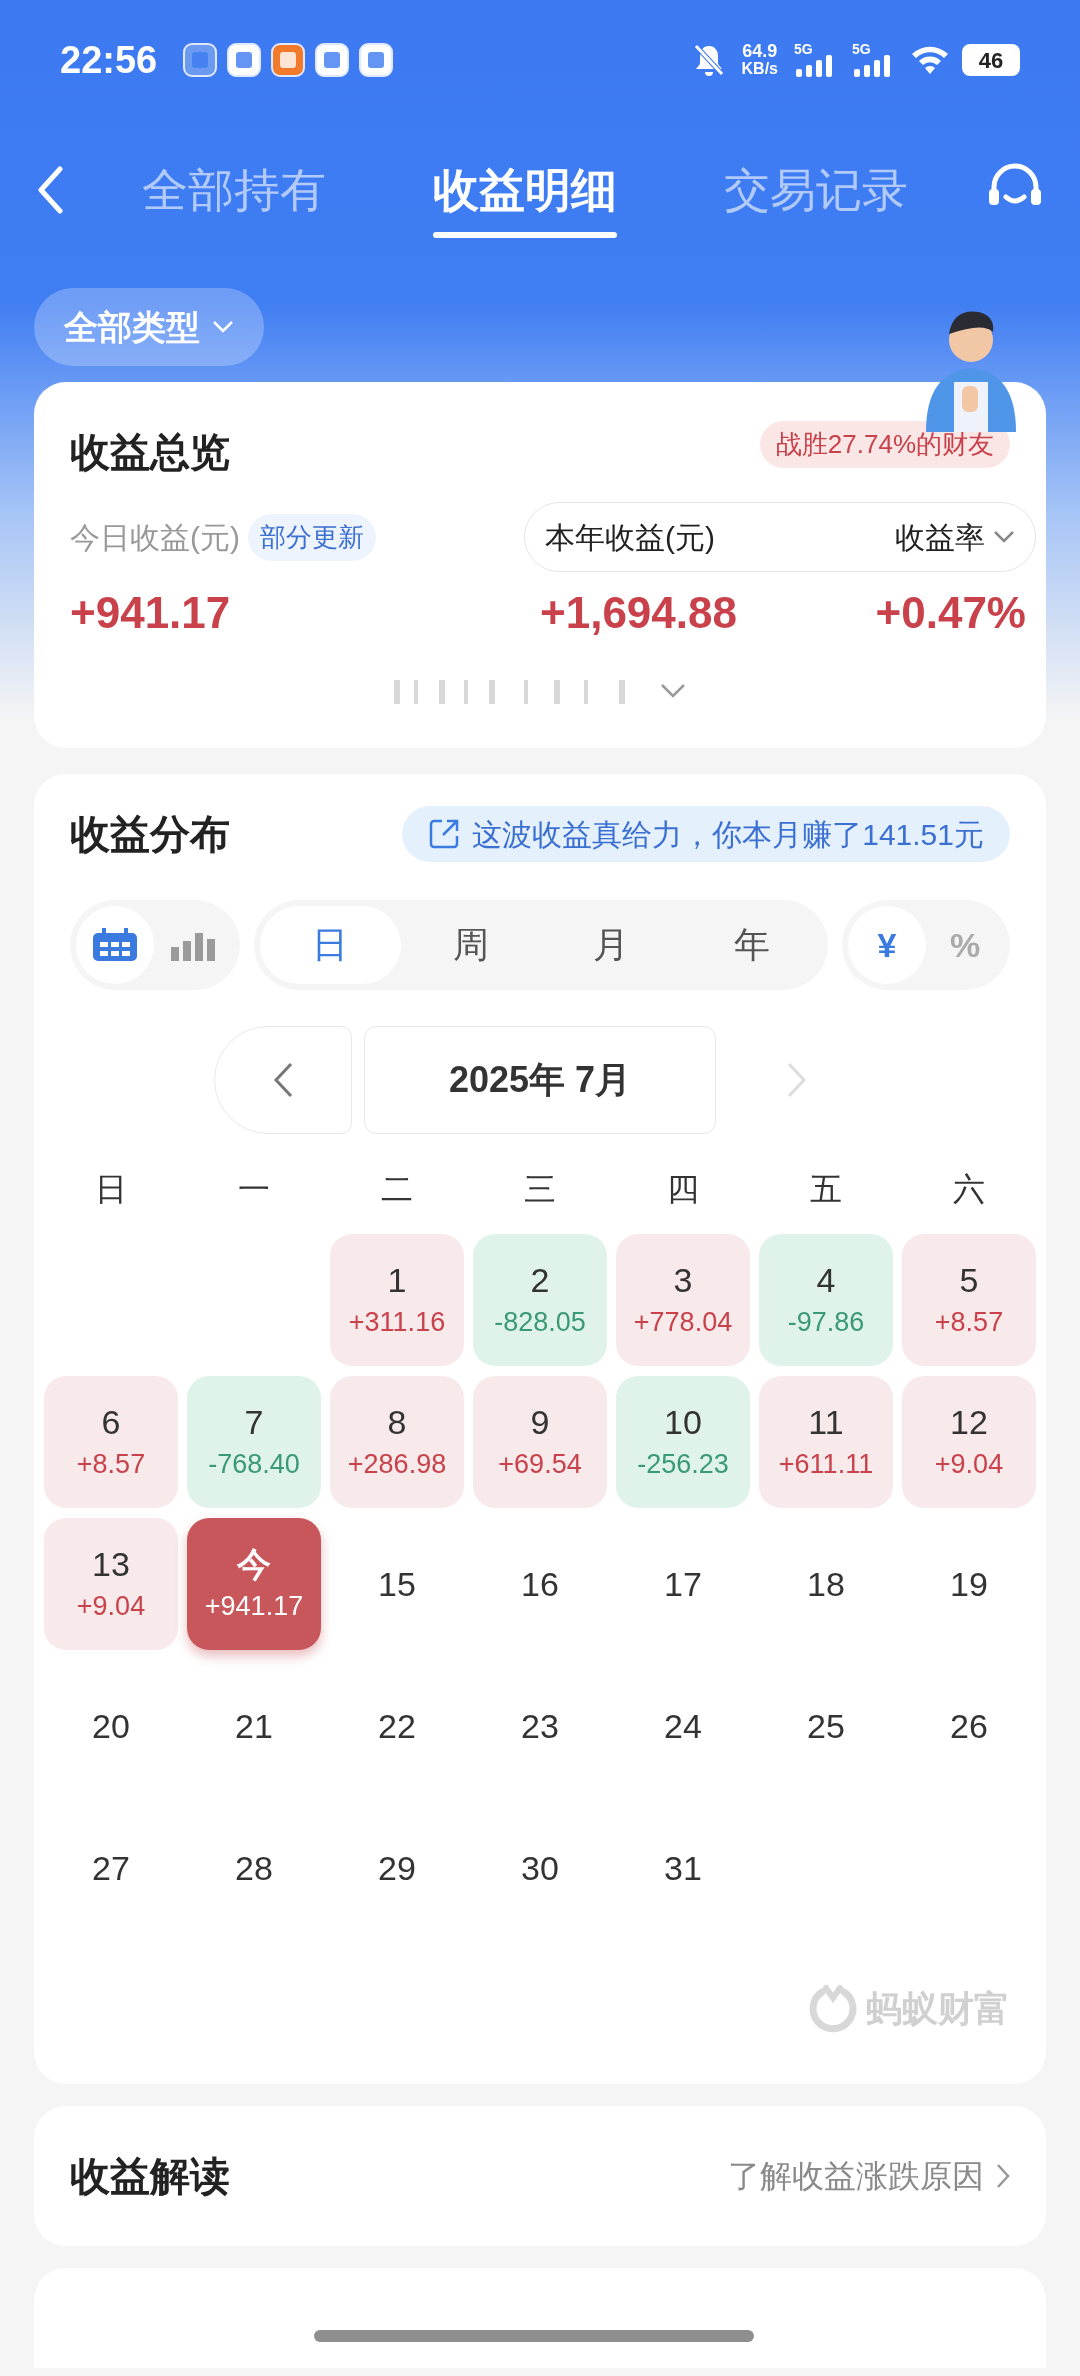 The height and width of the screenshot is (2376, 1080). I want to click on return-rate: +0.47%, so click(950, 613).